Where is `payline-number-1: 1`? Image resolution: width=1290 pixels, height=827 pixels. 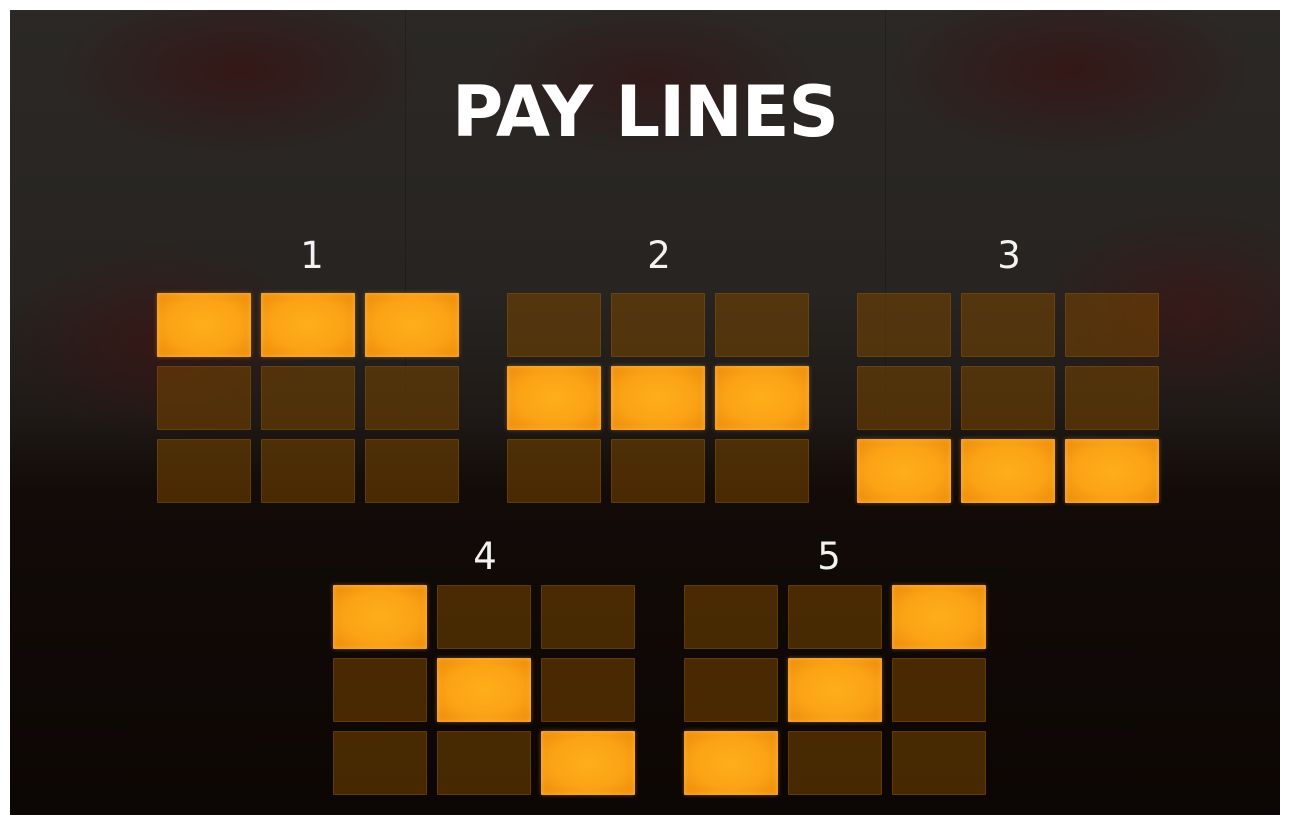 payline-number-1: 1 is located at coordinates (312, 255).